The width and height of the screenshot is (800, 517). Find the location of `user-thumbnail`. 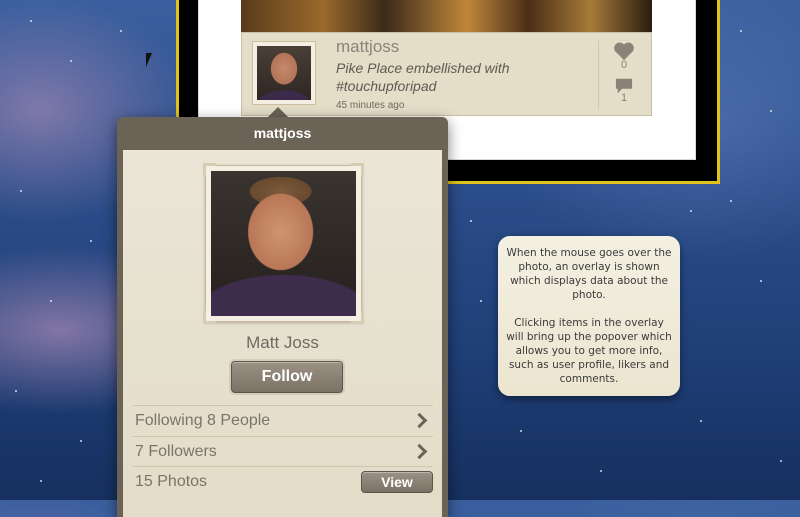

user-thumbnail is located at coordinates (284, 73).